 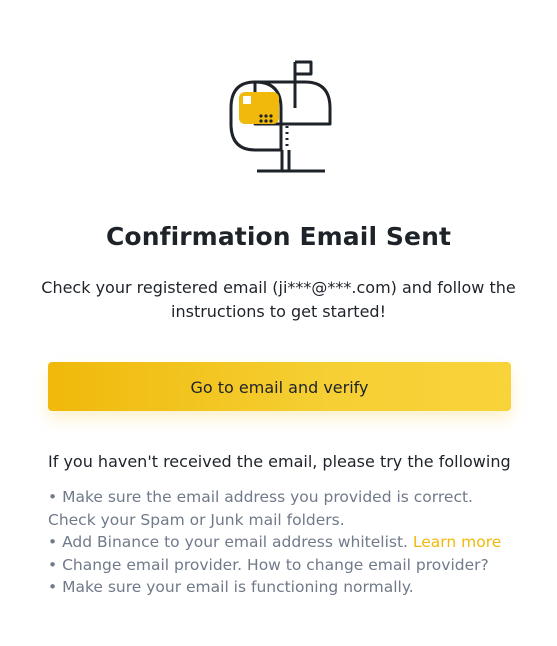 I want to click on page-title: Confirmation Email Sent, so click(x=278, y=236).